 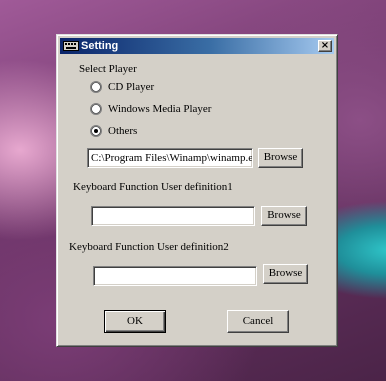 I want to click on keyboard-definition2-input, so click(x=175, y=276).